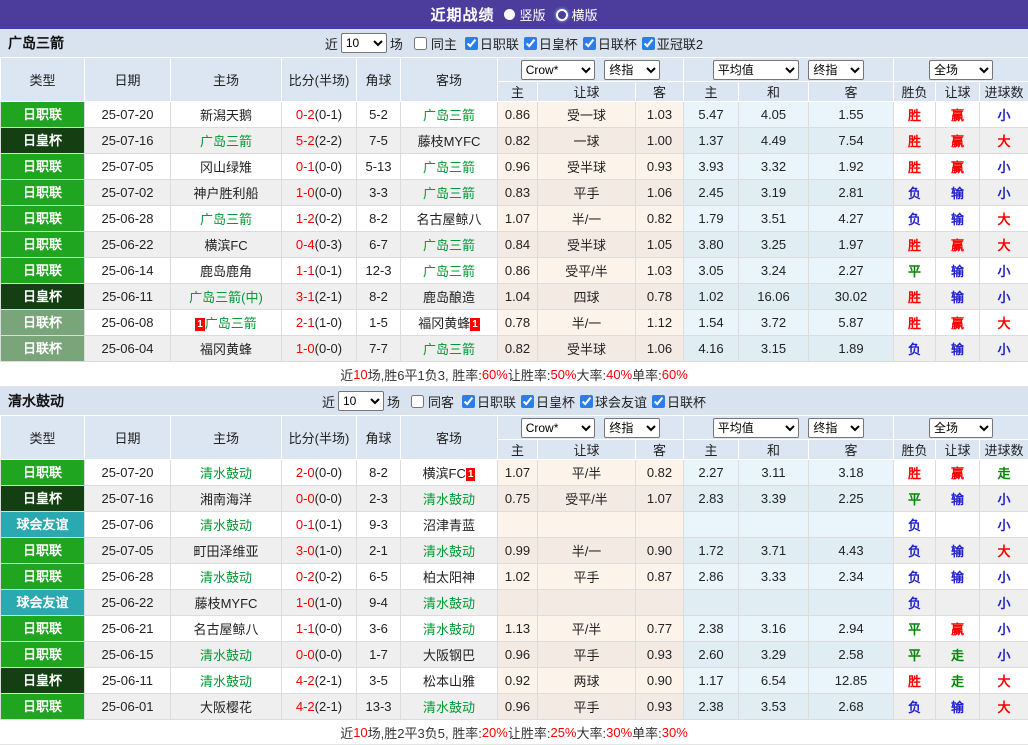  Describe the element at coordinates (43, 219) in the screenshot. I see `league-cell: 日职联` at that location.